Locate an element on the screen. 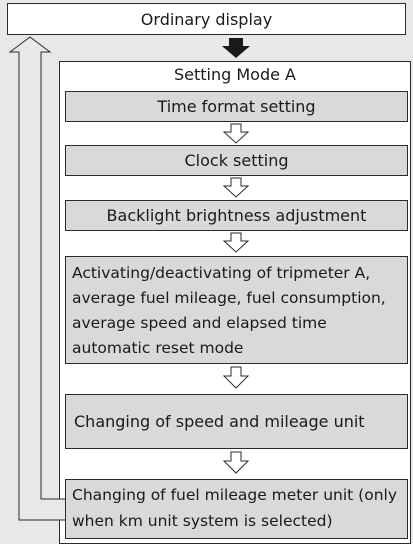 The image size is (413, 544). step-backlight: Backlight brightness adjustment is located at coordinates (236, 215).